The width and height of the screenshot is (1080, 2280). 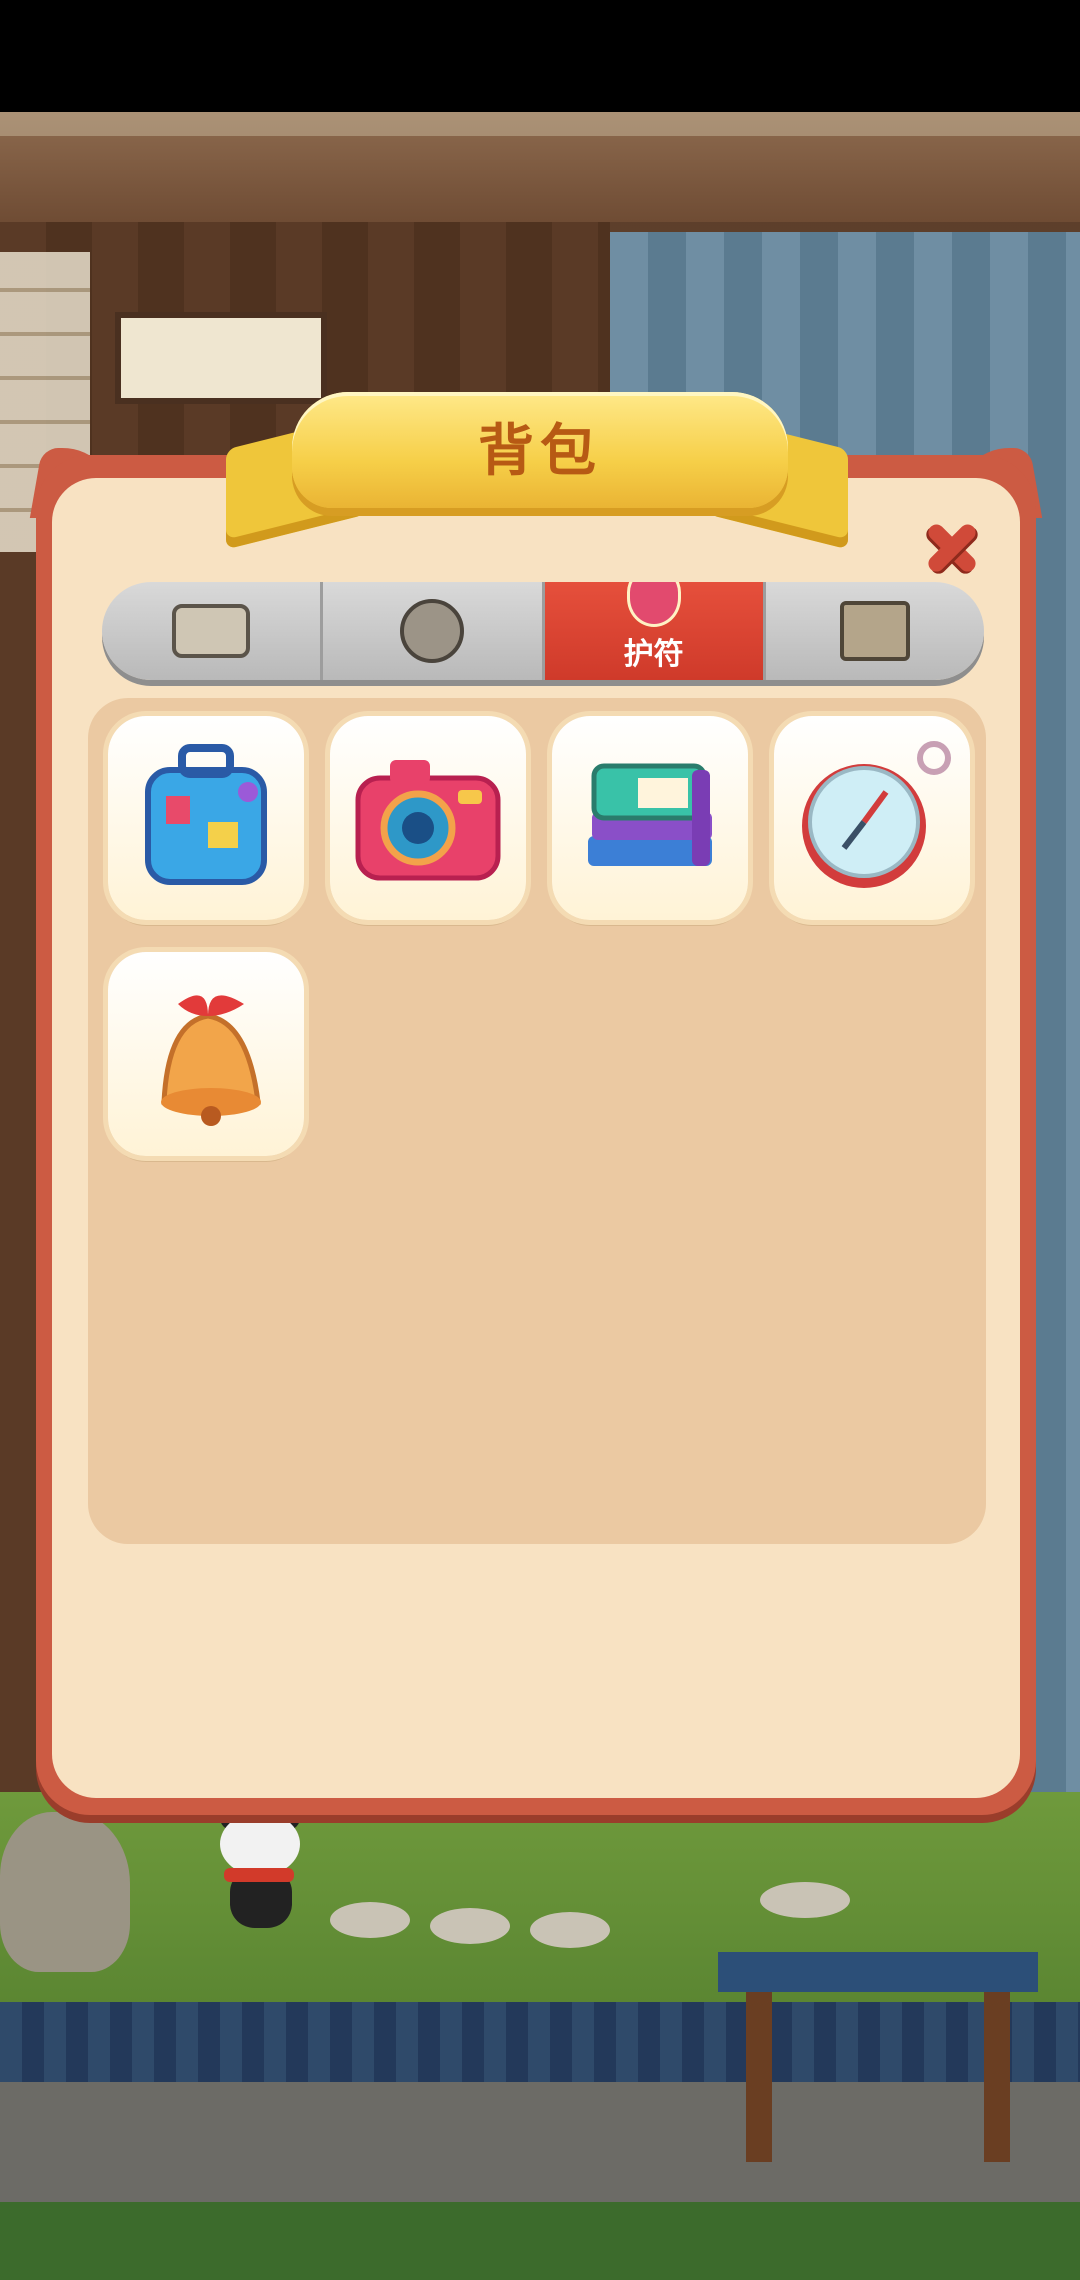 What do you see at coordinates (952, 548) in the screenshot?
I see `close-button` at bounding box center [952, 548].